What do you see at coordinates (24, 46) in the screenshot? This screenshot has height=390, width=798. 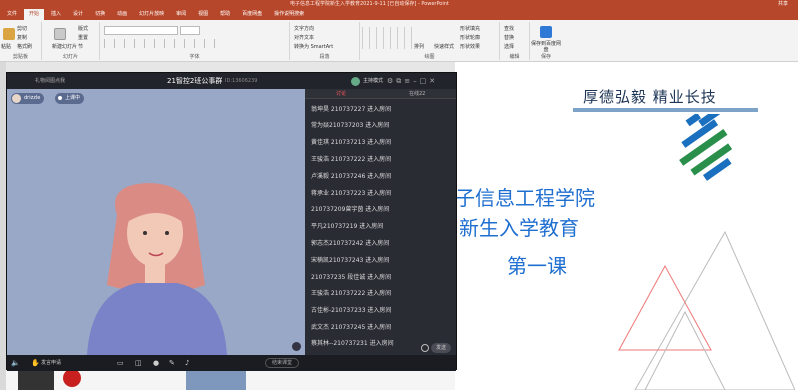 I see `format-painter-button: 格式刷` at bounding box center [24, 46].